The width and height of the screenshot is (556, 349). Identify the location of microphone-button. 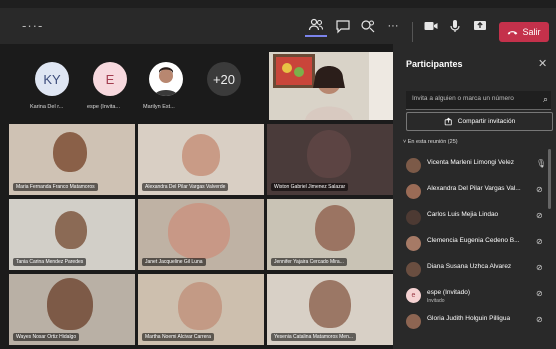
(455, 26).